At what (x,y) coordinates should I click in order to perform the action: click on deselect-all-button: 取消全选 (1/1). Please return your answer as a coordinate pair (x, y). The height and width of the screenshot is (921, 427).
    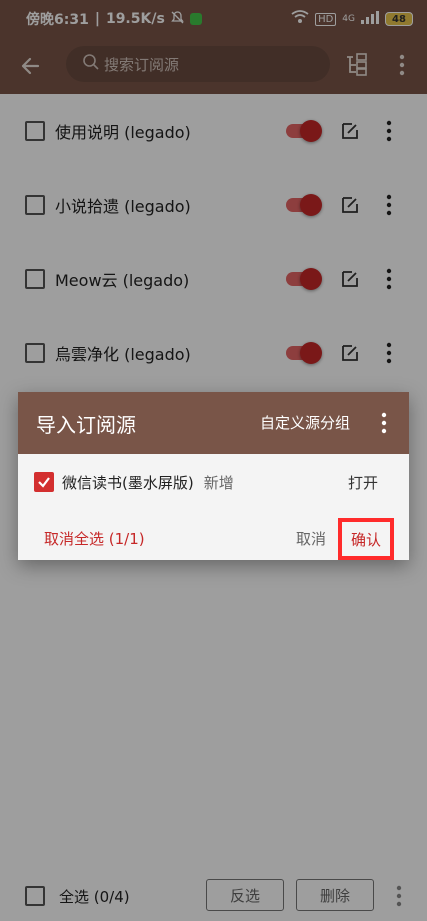
    Looking at the image, I should click on (94, 538).